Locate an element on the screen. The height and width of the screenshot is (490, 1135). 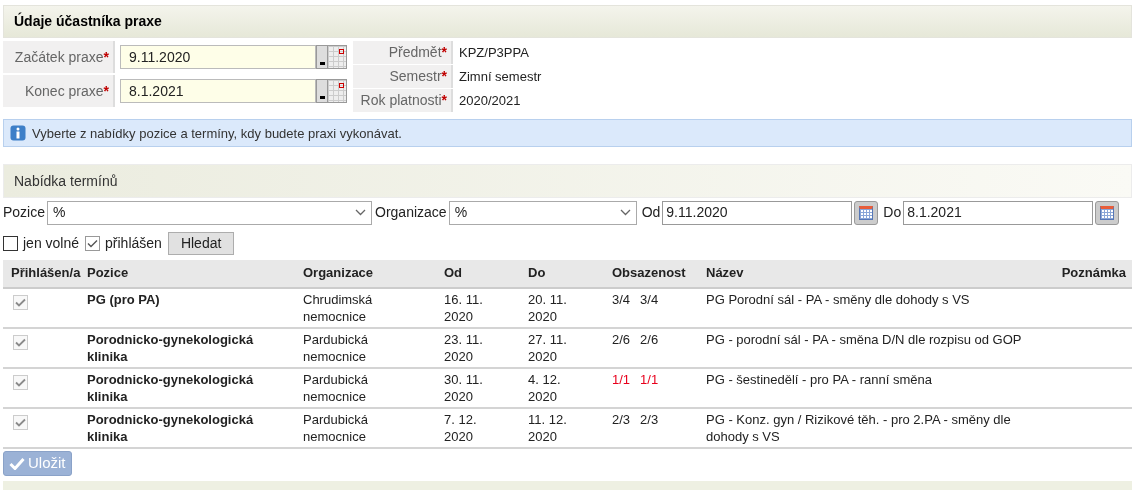
table-cell-text: 11. 12. 2020 is located at coordinates (548, 427).